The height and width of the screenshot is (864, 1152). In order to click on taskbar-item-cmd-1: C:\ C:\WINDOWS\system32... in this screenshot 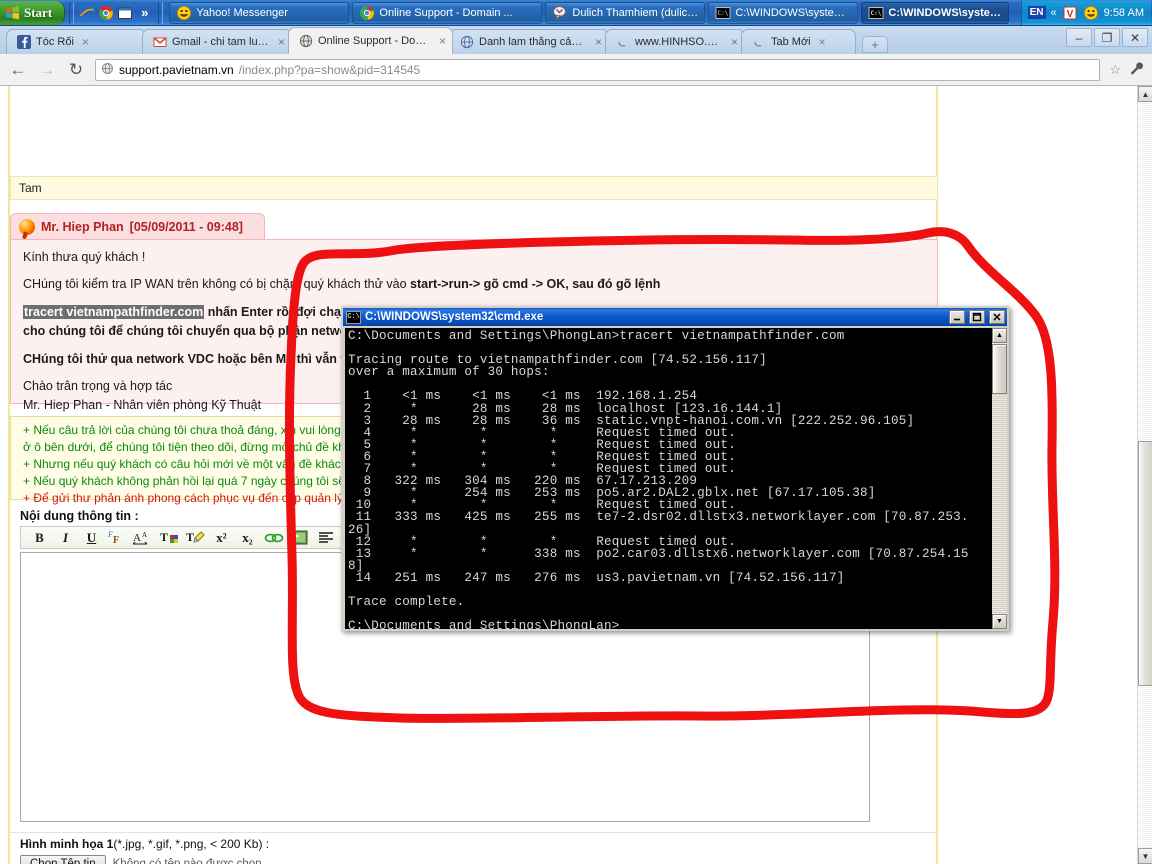, I will do `click(783, 12)`.